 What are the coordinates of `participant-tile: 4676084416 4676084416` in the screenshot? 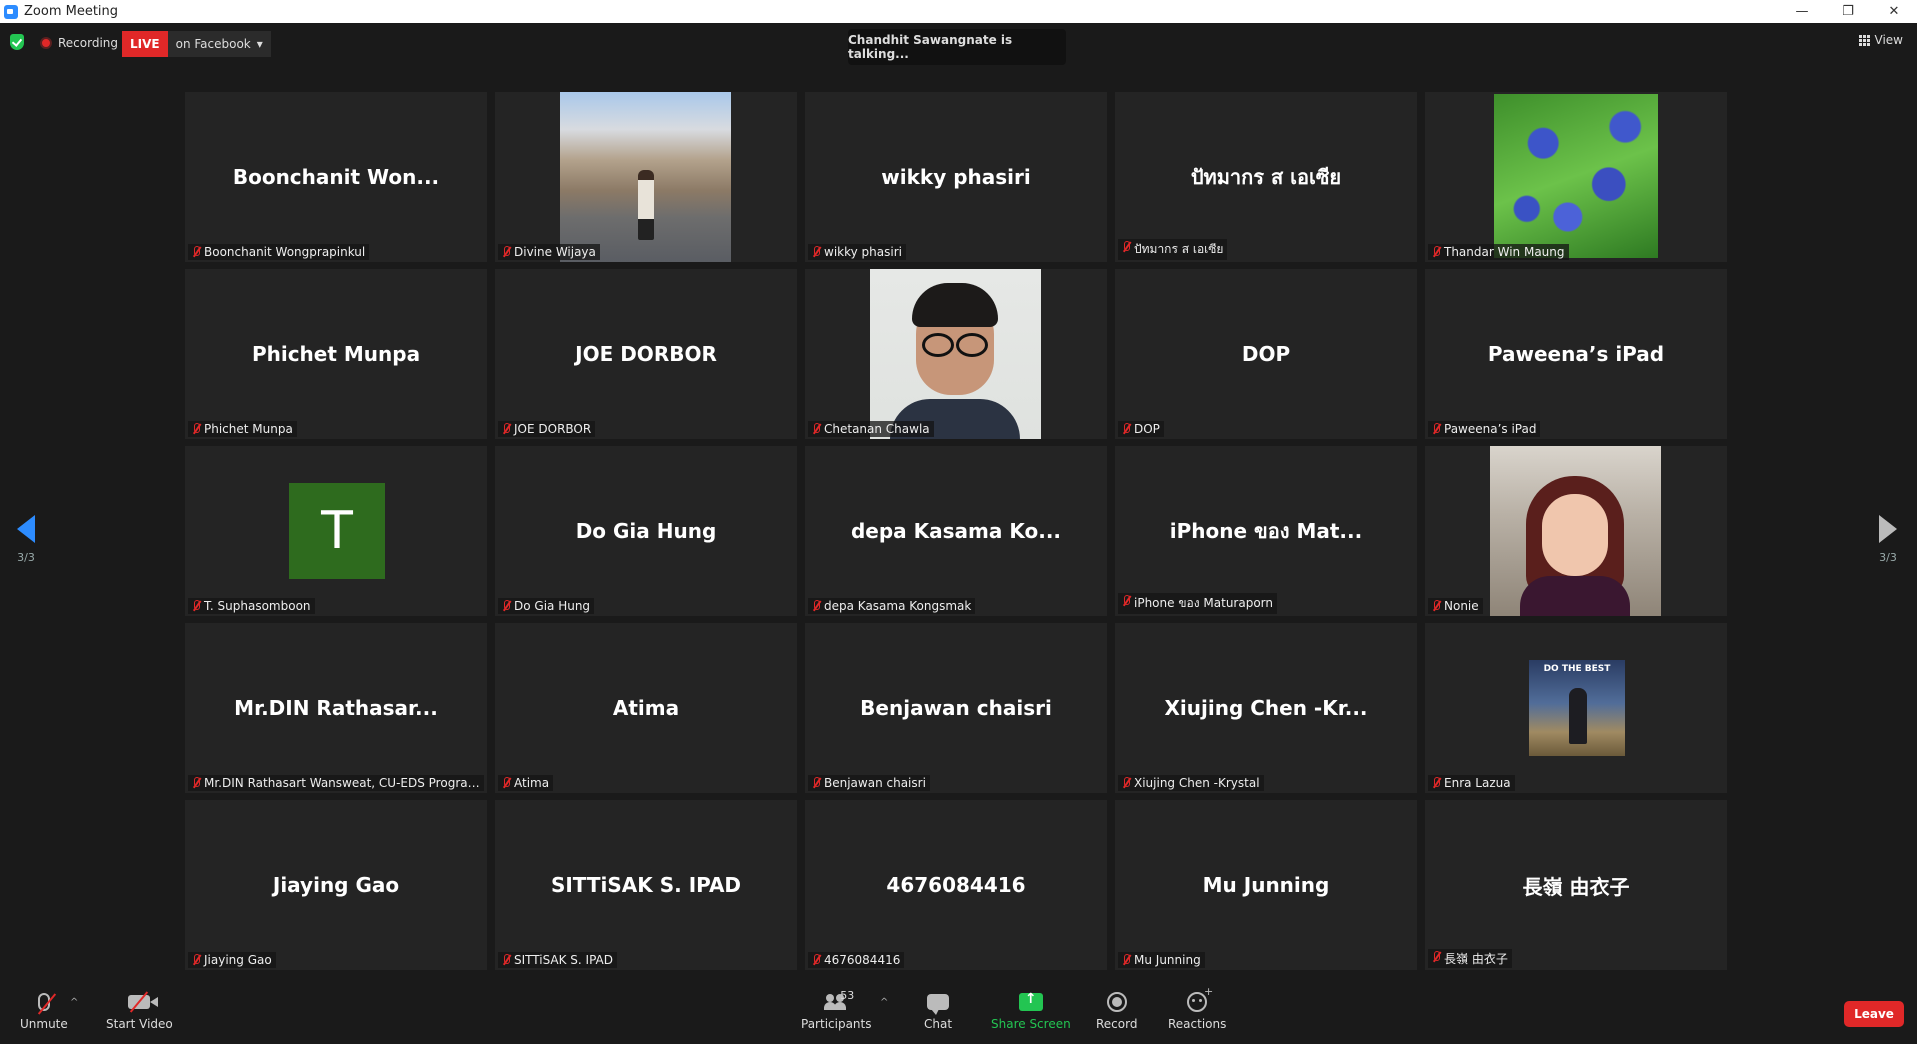 It's located at (956, 885).